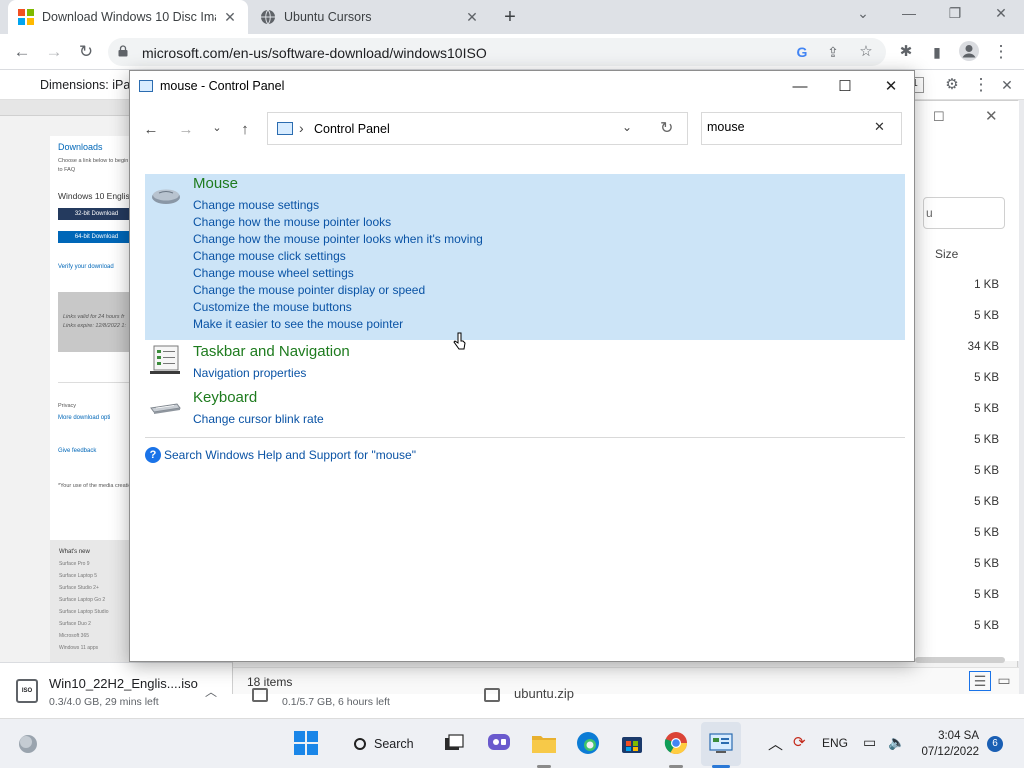  I want to click on group-heading: Keyboard, so click(225, 397).